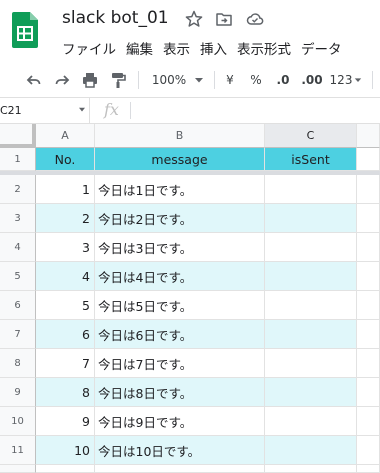 The height and width of the screenshot is (473, 380). I want to click on table-cell: 今日は1日です。, so click(180, 189).